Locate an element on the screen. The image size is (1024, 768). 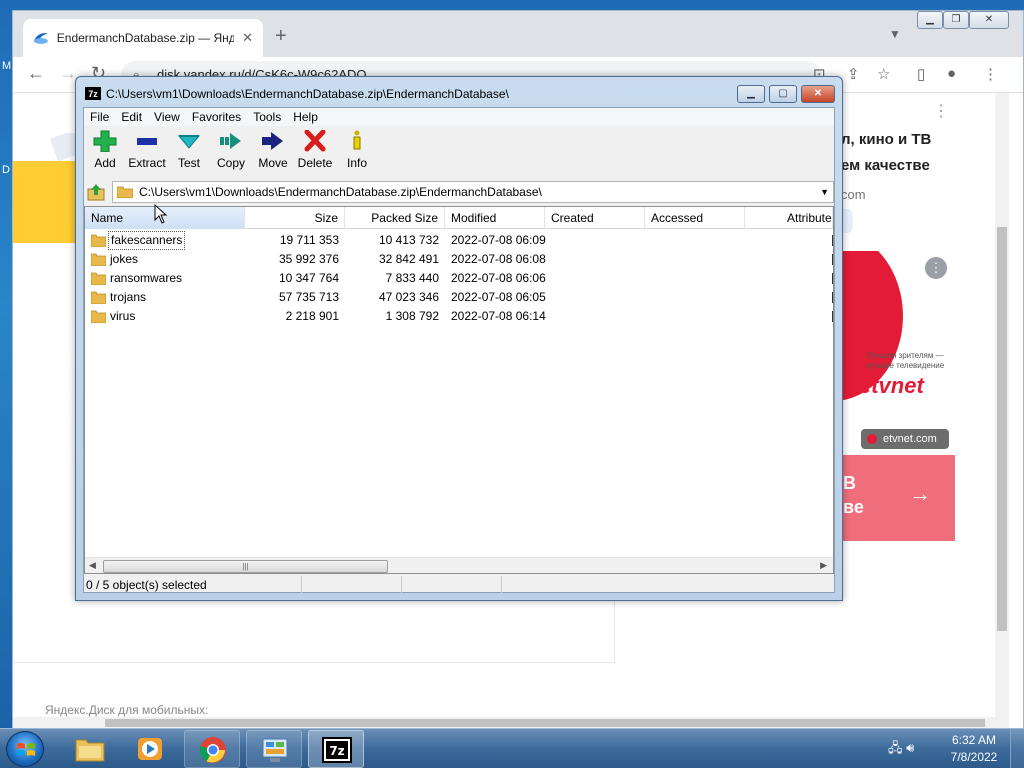
profile-icon: ● is located at coordinates (951, 73).